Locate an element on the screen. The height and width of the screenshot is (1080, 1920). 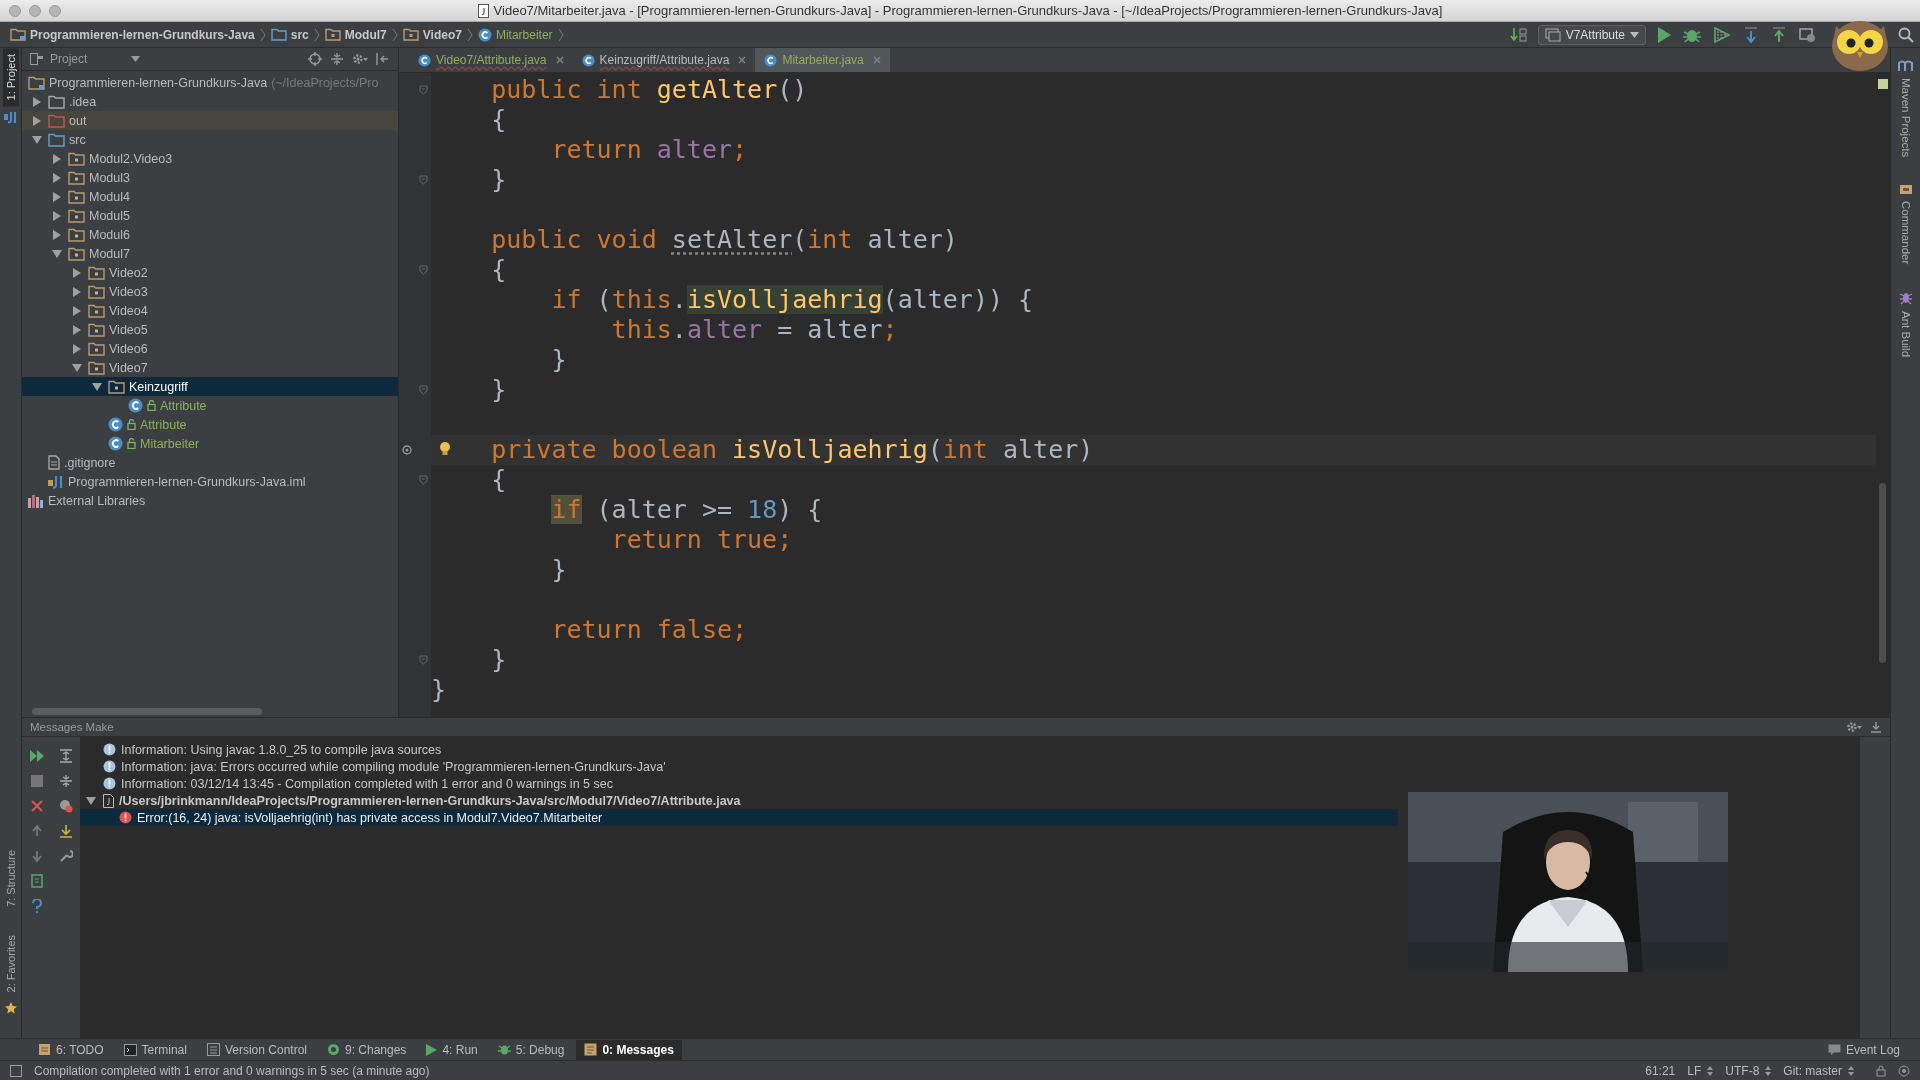
close-window-button is located at coordinates (15, 11).